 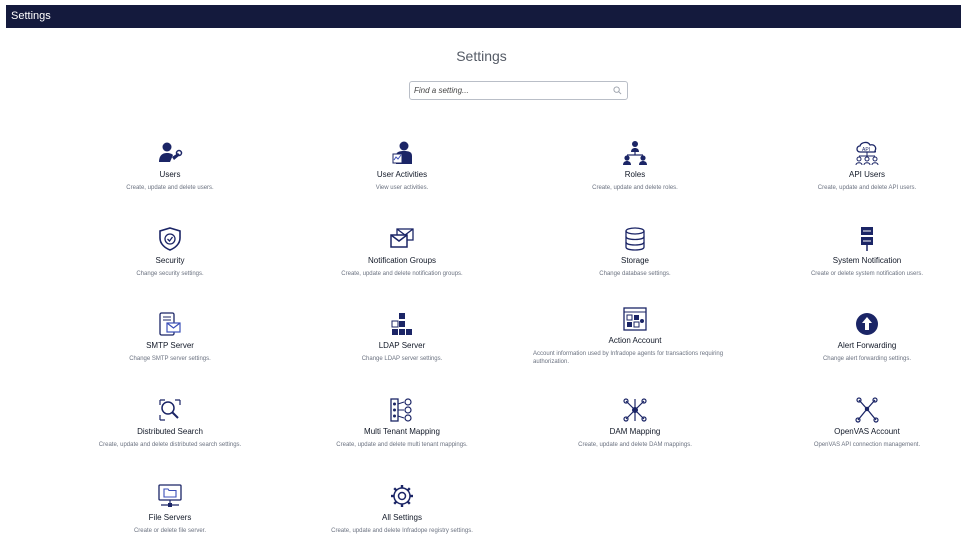 I want to click on tile-title: System Notification, so click(x=867, y=260).